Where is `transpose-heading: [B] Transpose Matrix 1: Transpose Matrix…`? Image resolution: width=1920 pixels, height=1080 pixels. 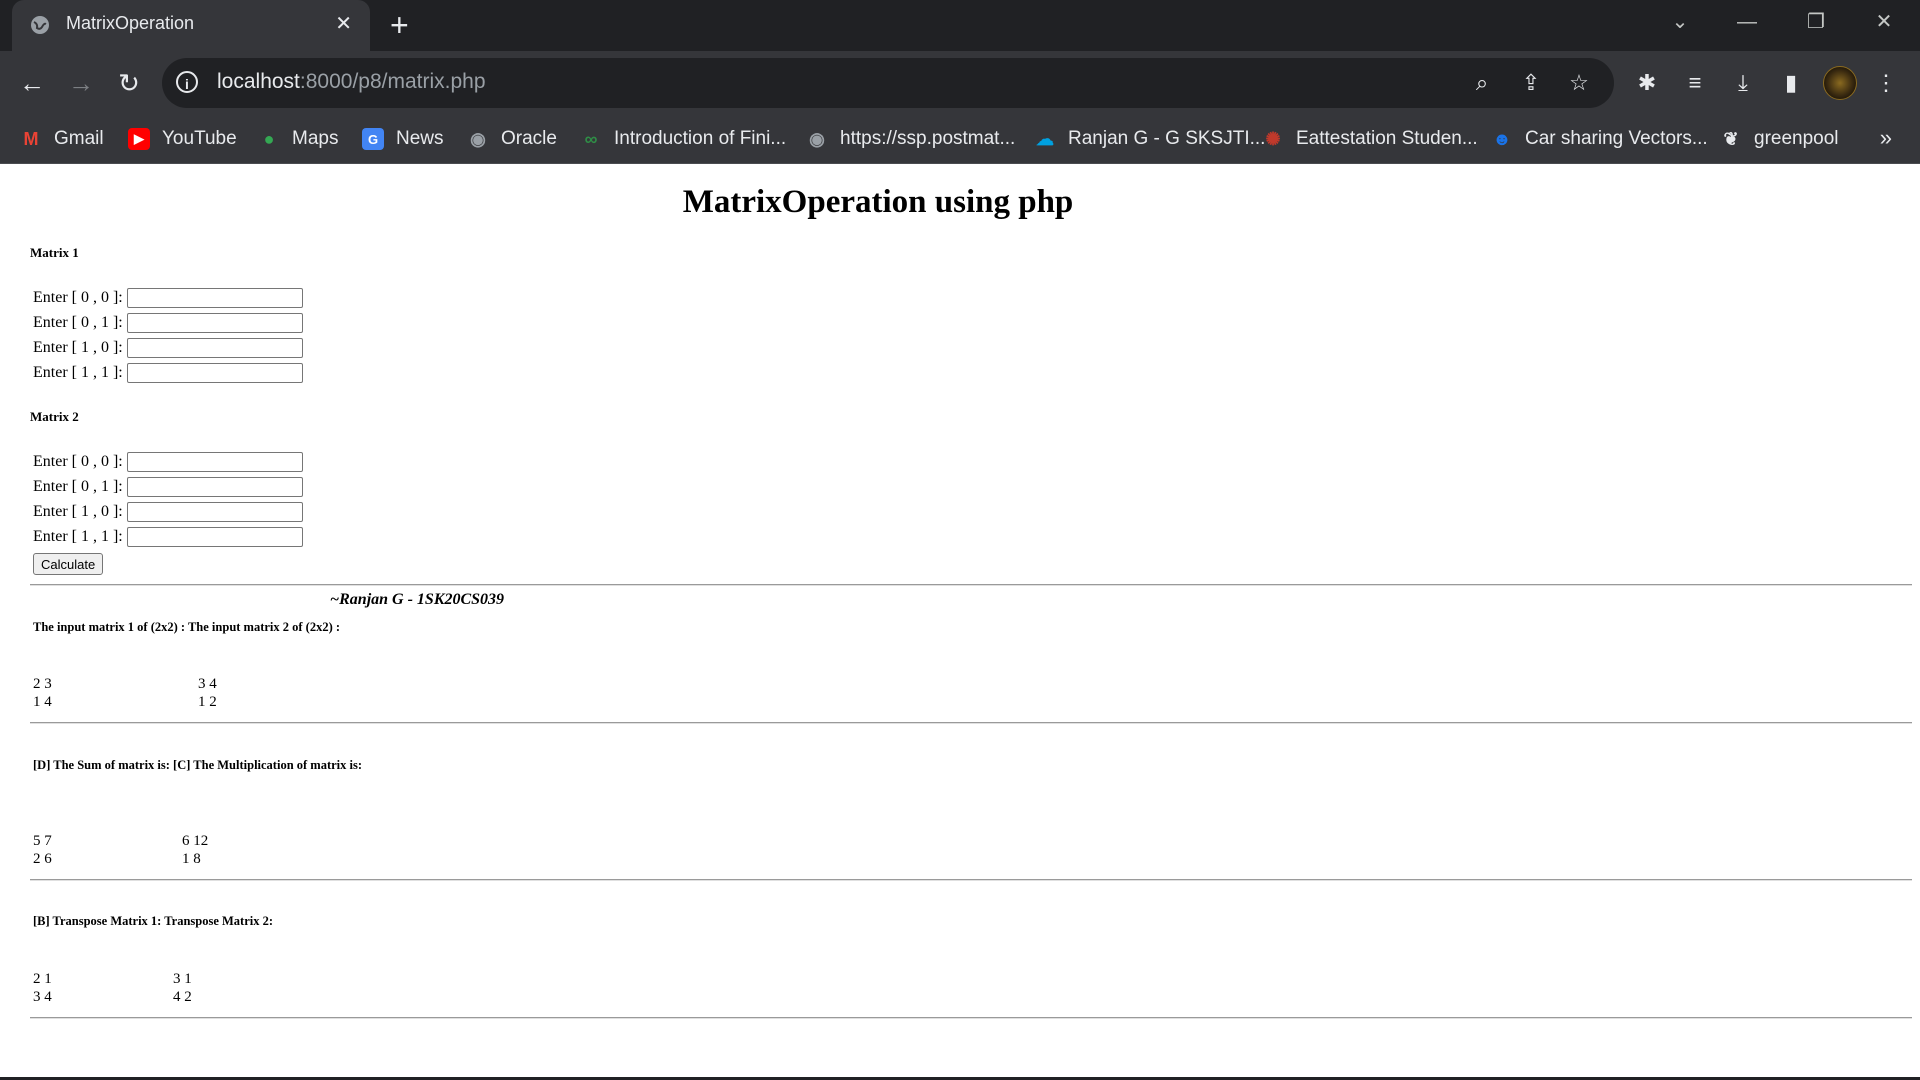
transpose-heading: [B] Transpose Matrix 1: Transpose Matrix… is located at coordinates (153, 921).